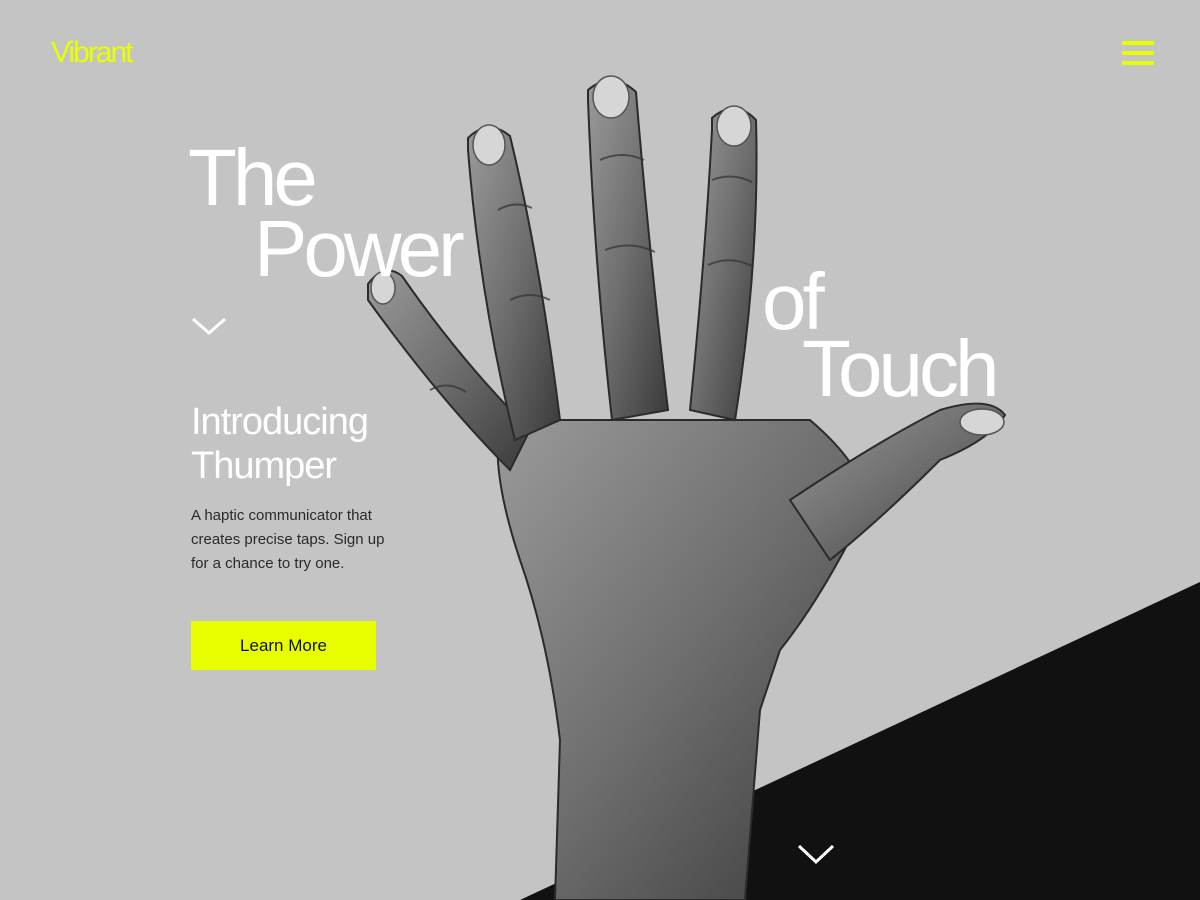 This screenshot has height=900, width=1200. What do you see at coordinates (92, 53) in the screenshot?
I see `brand-logo: Vibrant` at bounding box center [92, 53].